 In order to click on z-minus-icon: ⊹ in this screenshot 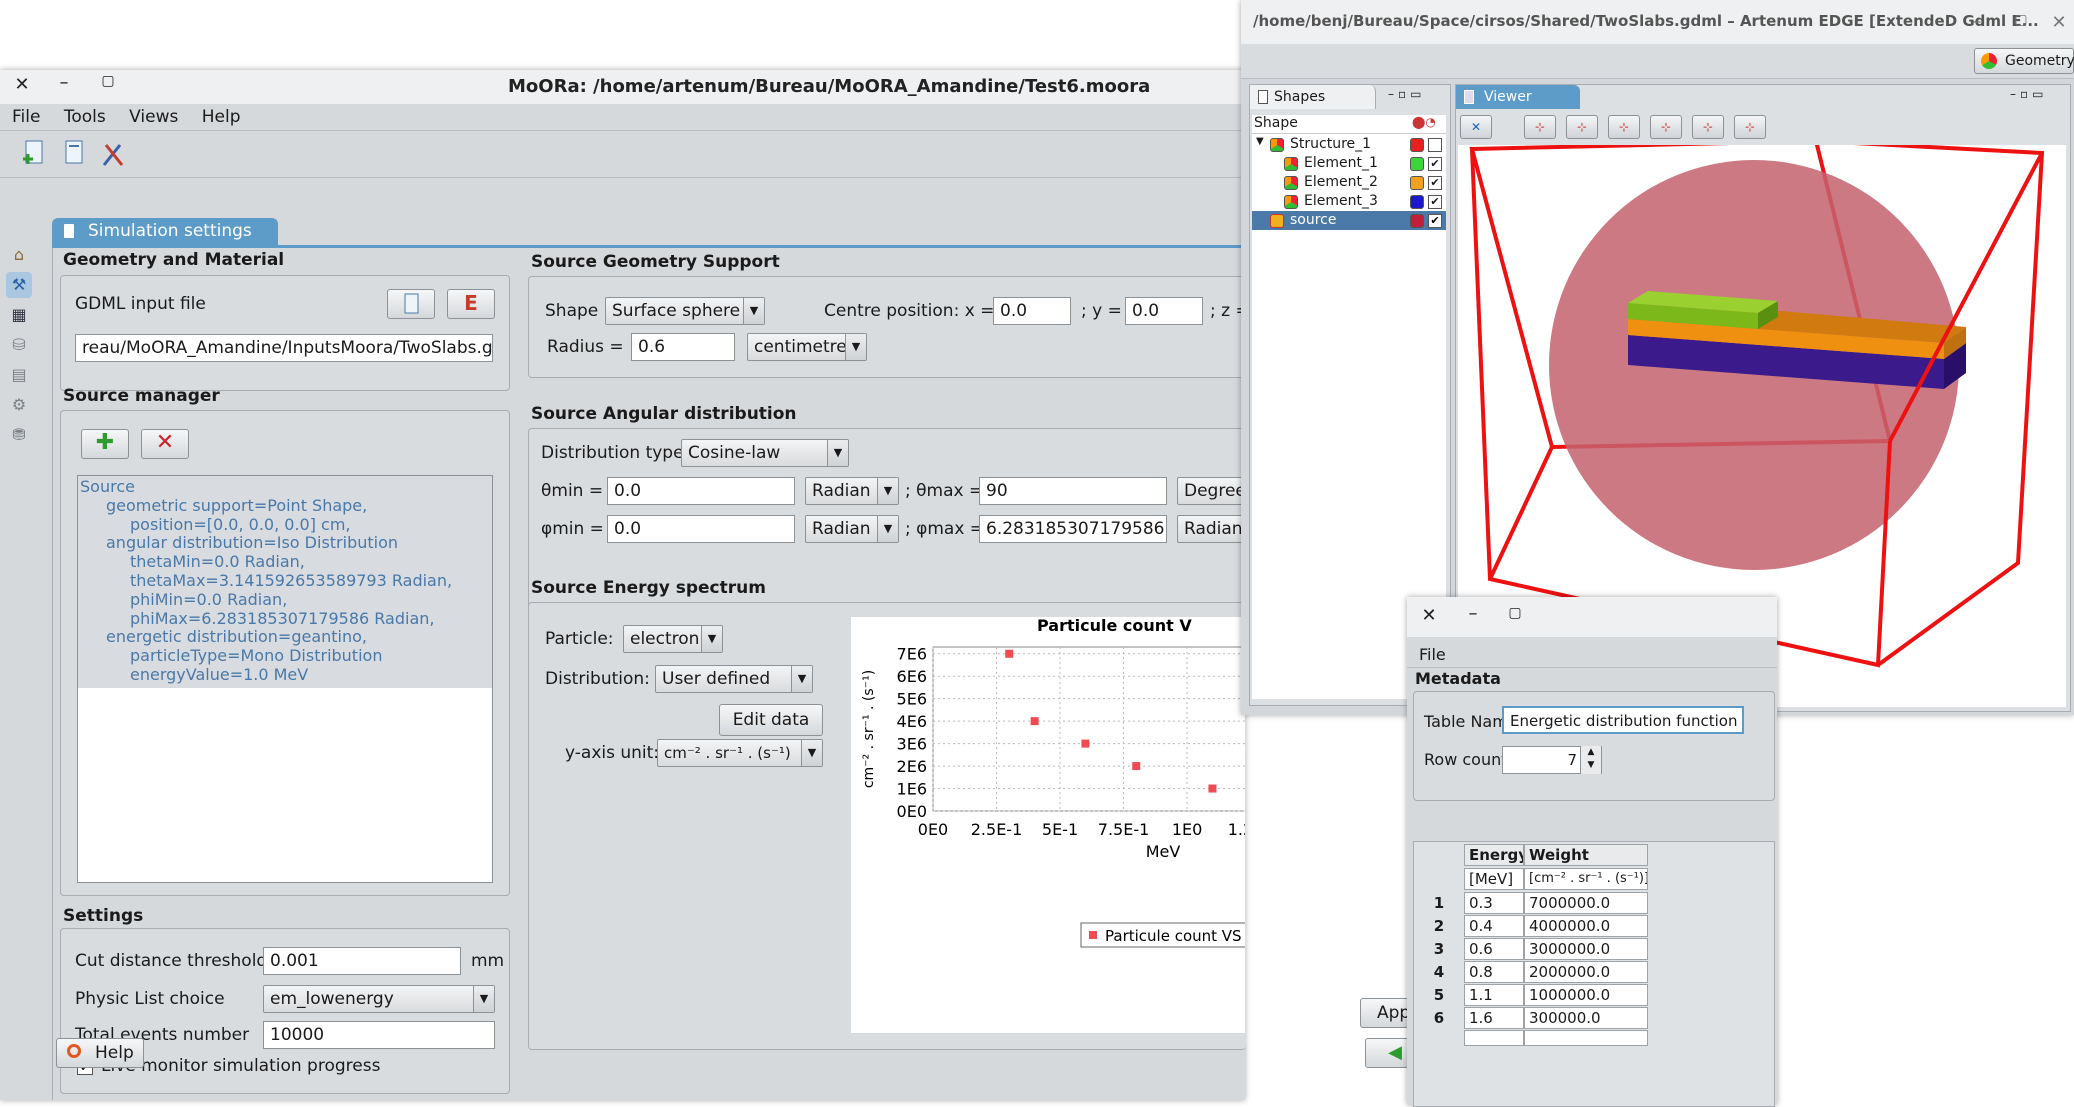, I will do `click(1750, 127)`.